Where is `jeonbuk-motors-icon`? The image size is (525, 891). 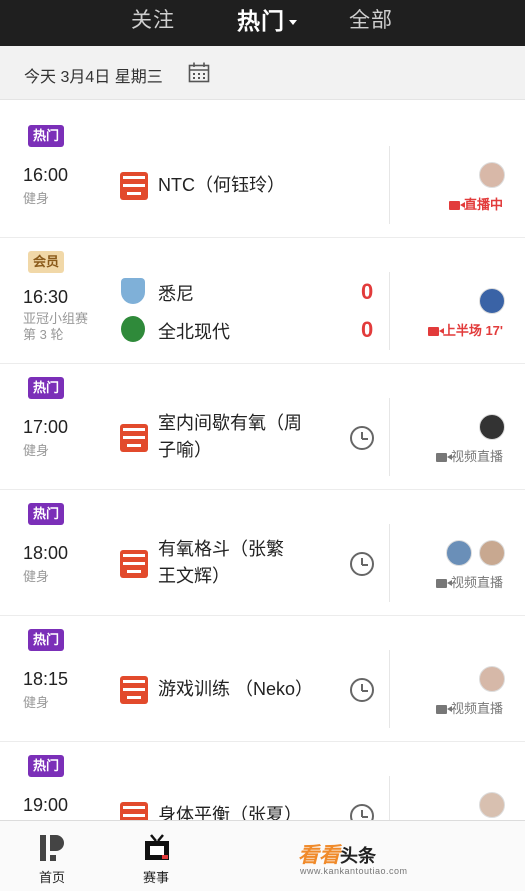 jeonbuk-motors-icon is located at coordinates (133, 329).